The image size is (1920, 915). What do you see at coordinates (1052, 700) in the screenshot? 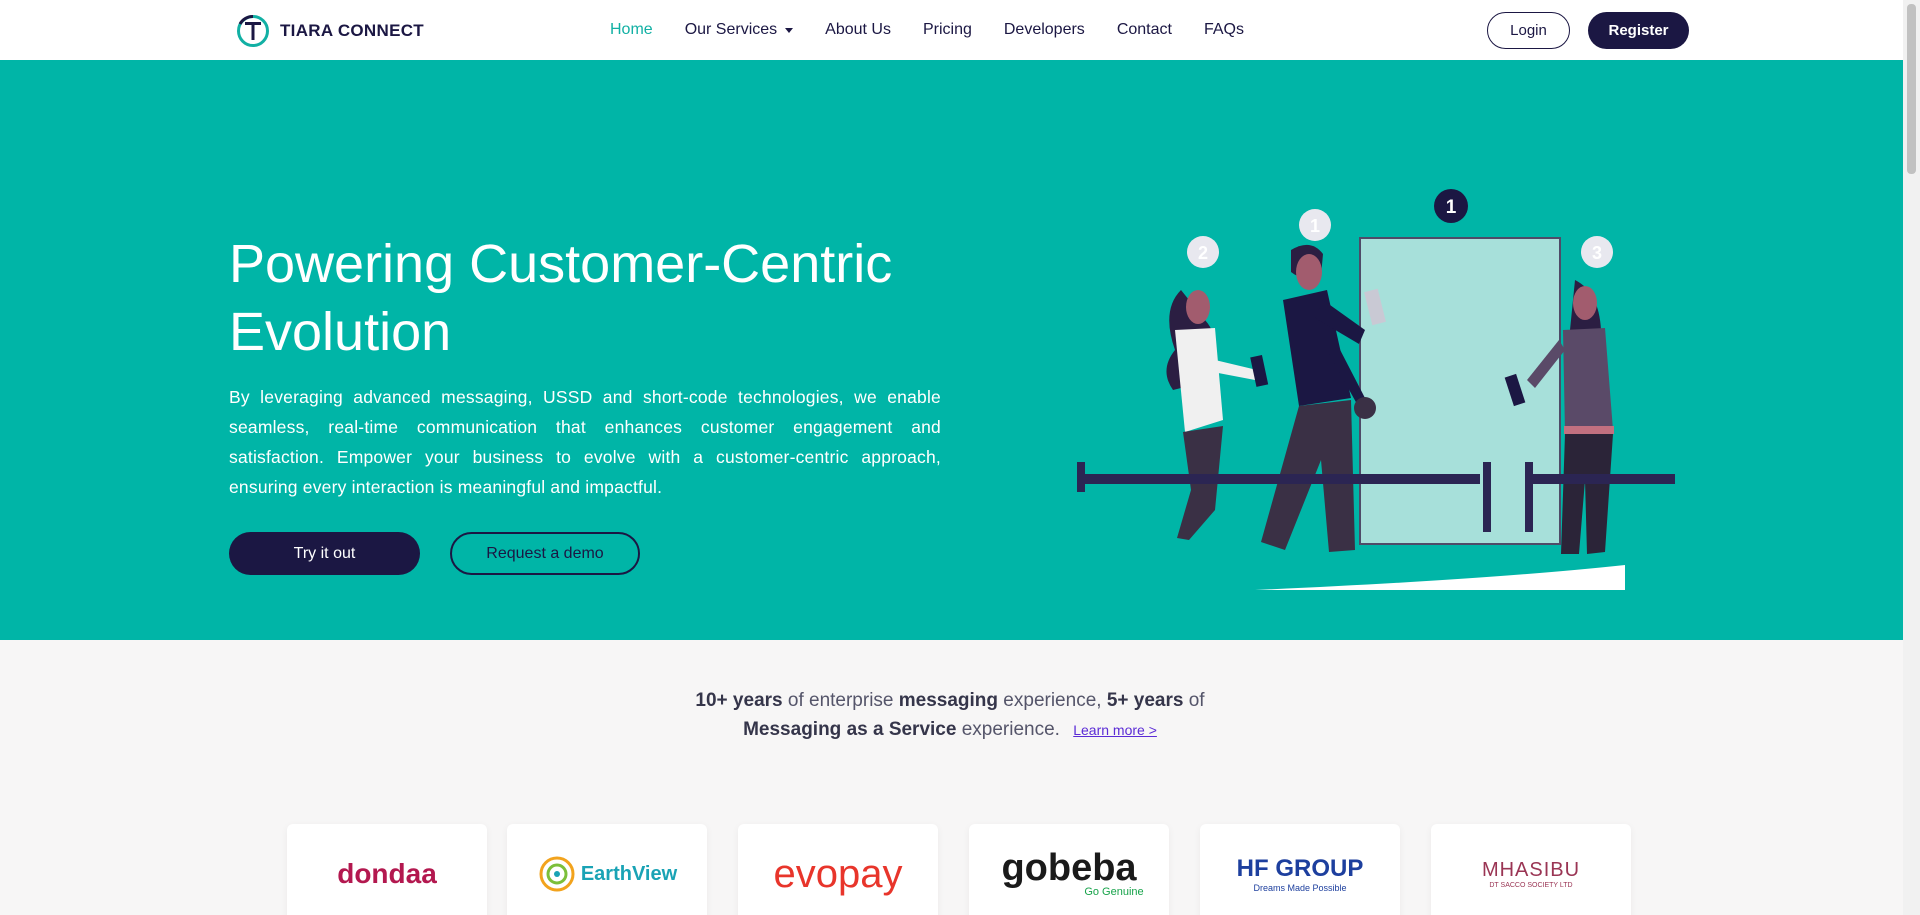
I see `stats-text-2: experience,` at bounding box center [1052, 700].